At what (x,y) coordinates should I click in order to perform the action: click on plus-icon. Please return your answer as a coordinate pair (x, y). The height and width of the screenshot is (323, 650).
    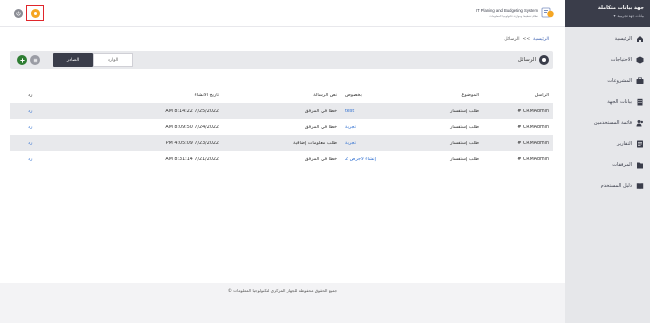
    Looking at the image, I should click on (22, 60).